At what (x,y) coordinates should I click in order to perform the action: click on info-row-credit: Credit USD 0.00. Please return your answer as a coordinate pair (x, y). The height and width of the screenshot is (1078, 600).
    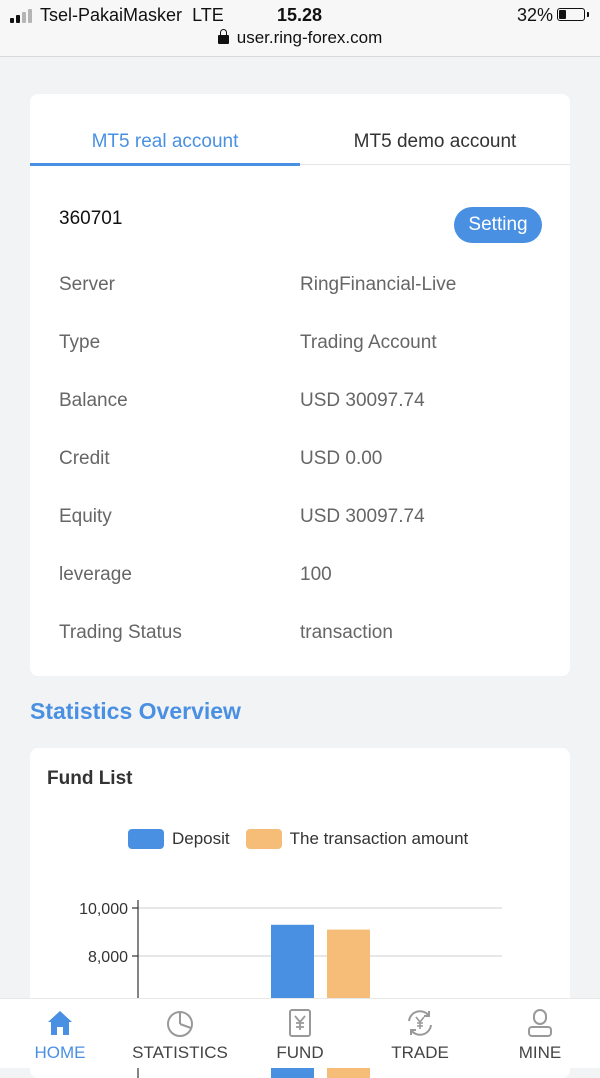
    Looking at the image, I should click on (300, 463).